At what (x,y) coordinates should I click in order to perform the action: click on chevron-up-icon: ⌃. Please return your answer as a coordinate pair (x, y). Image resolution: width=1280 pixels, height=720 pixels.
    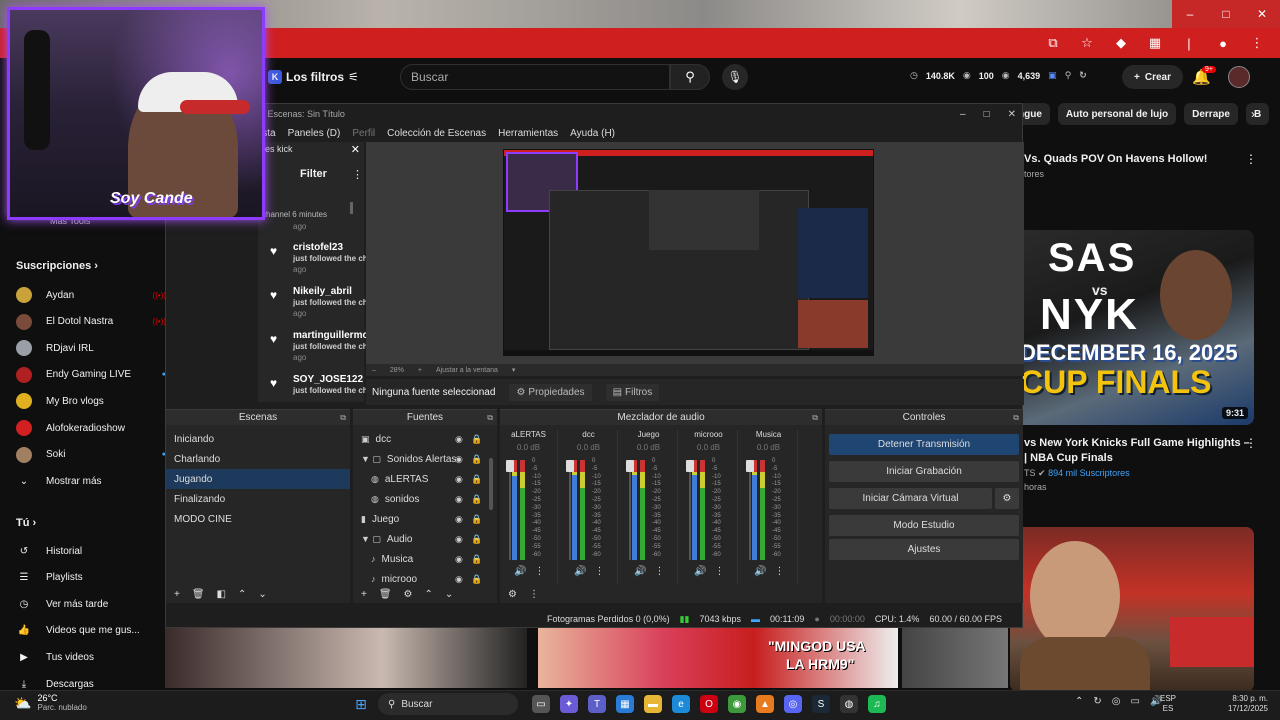
    Looking at the image, I should click on (242, 594).